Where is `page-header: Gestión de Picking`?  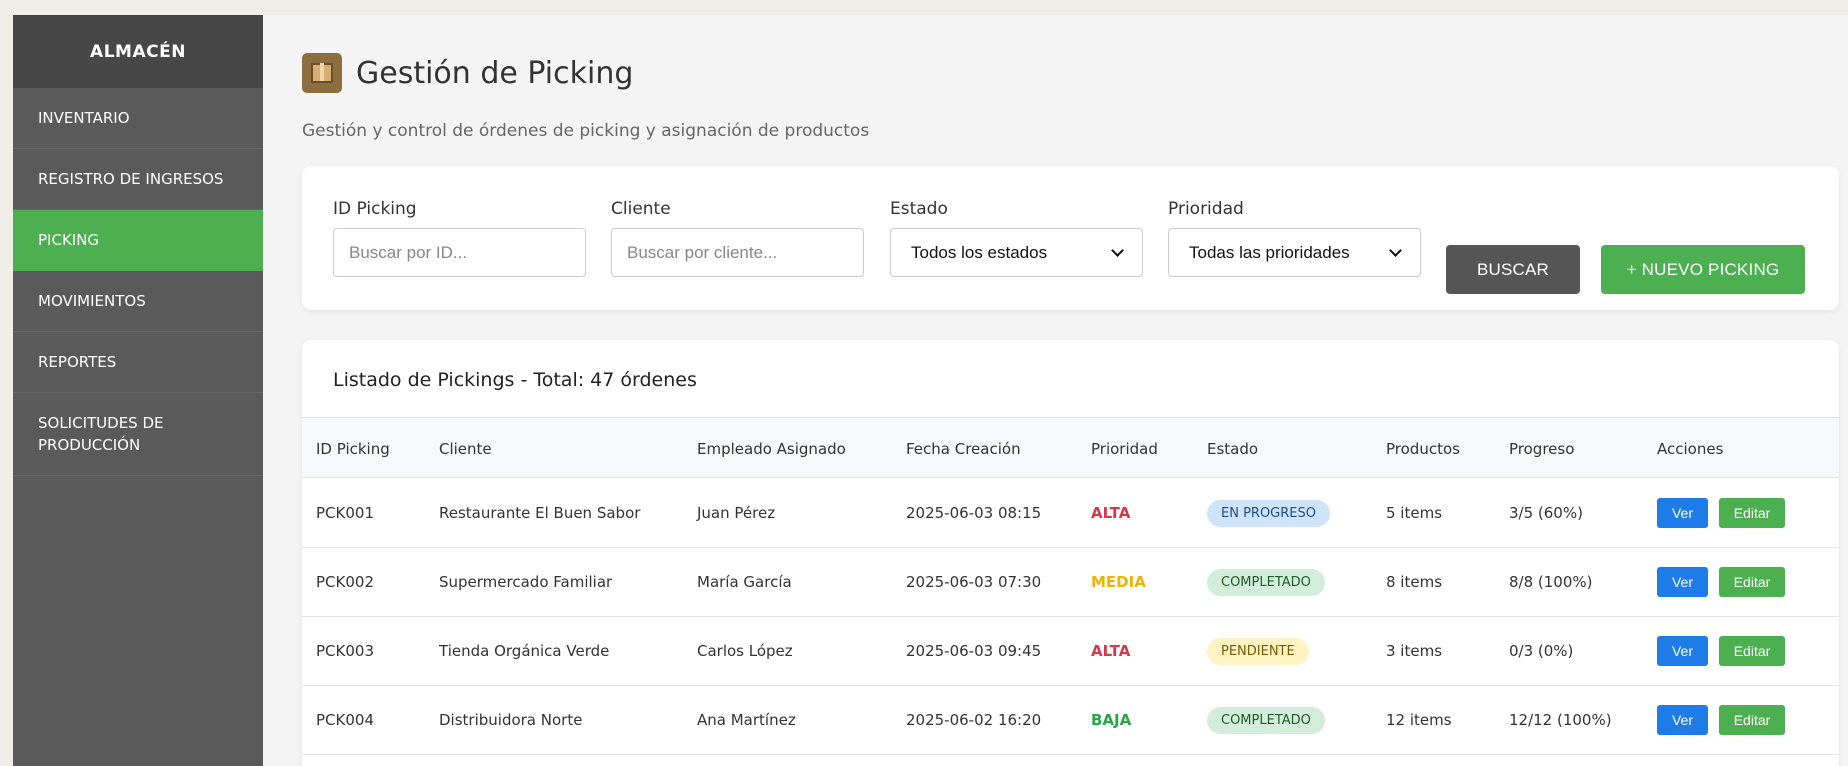 page-header: Gestión de Picking is located at coordinates (467, 73).